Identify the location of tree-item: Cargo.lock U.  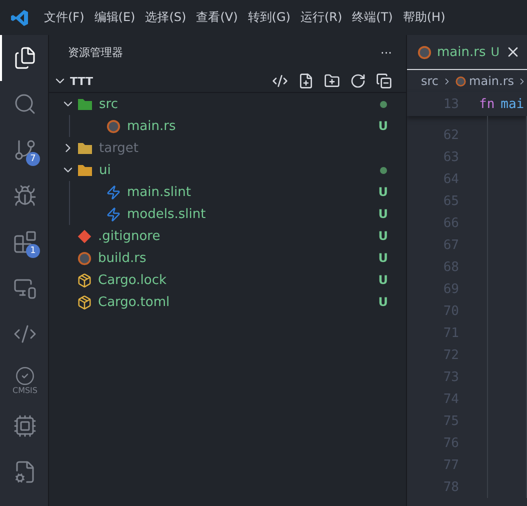
(227, 280).